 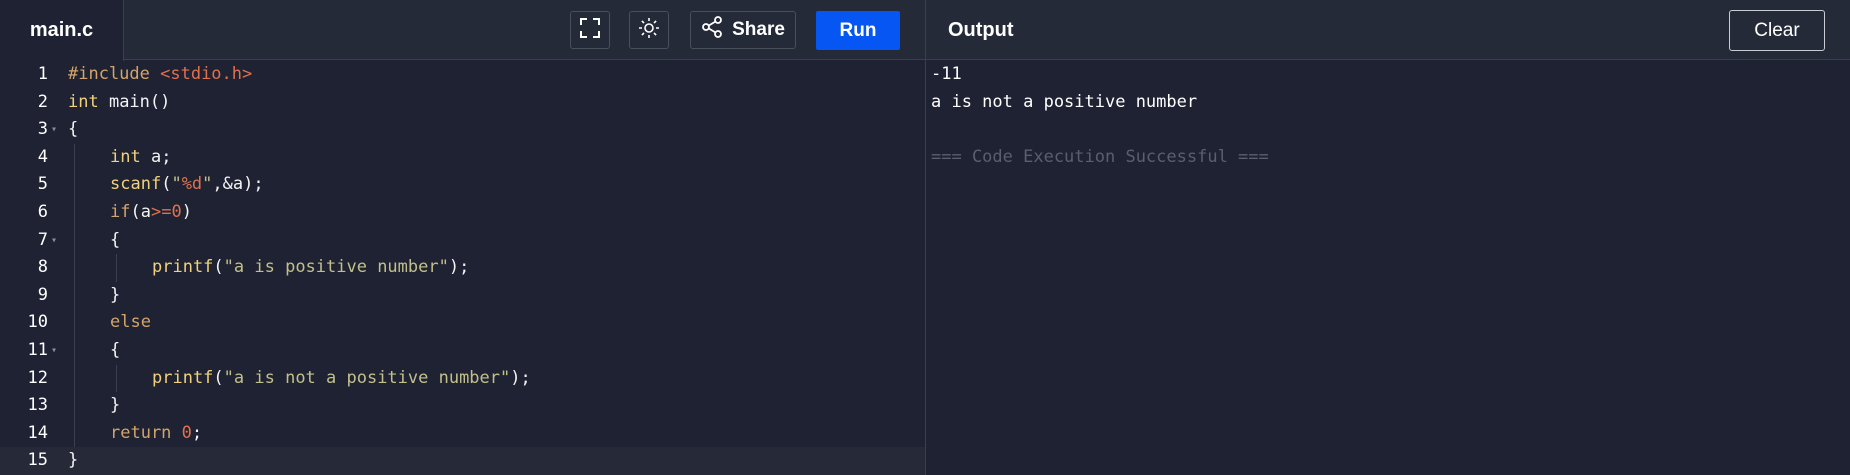 I want to click on code-line: 1 #include <stdio.h>, so click(x=462, y=75).